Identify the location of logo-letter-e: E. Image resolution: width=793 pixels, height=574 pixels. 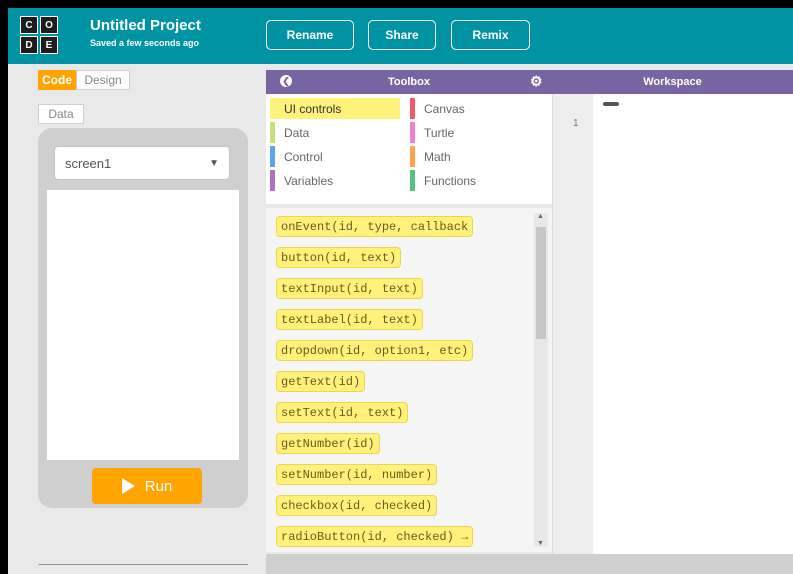
(49, 45).